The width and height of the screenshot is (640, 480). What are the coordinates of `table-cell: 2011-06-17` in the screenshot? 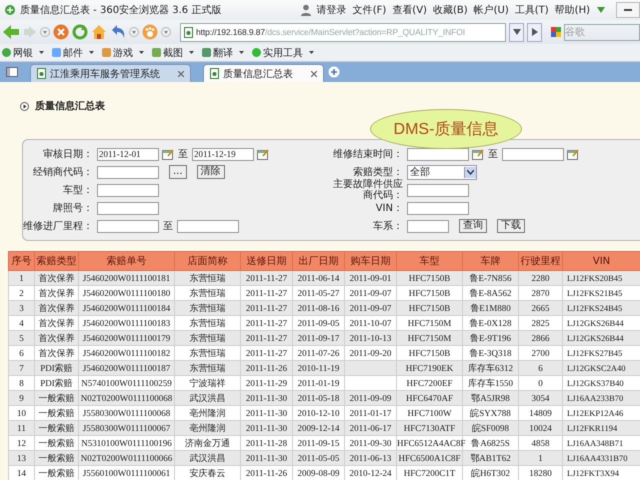 It's located at (371, 428).